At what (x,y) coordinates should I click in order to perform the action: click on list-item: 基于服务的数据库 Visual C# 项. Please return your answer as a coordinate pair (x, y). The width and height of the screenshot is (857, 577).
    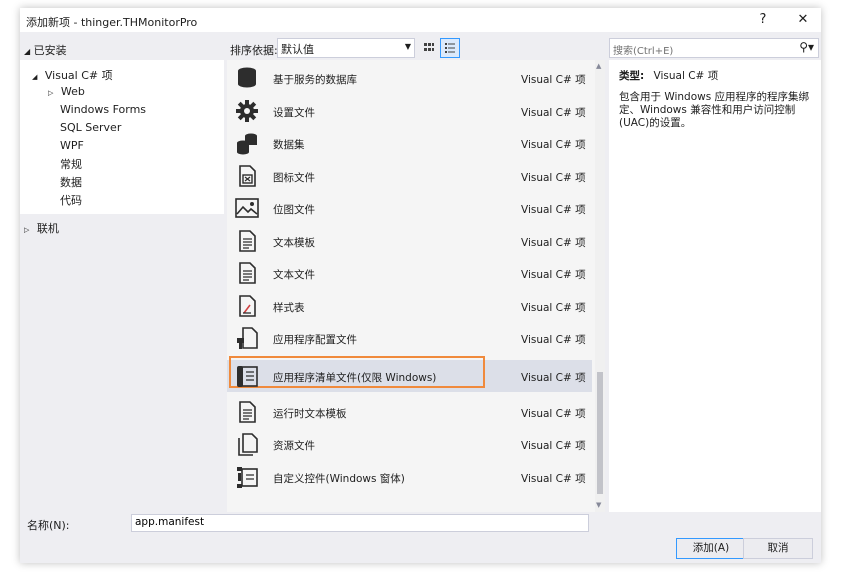
    Looking at the image, I should click on (409, 78).